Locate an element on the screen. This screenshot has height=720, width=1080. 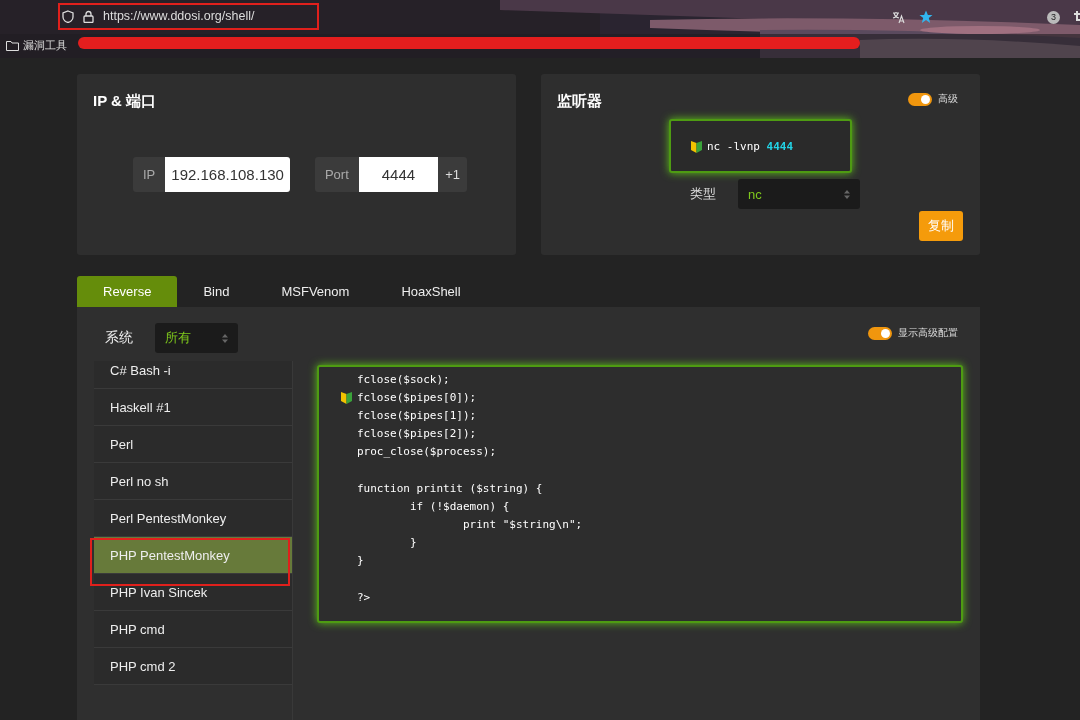
type-label: 类型 is located at coordinates (703, 194).